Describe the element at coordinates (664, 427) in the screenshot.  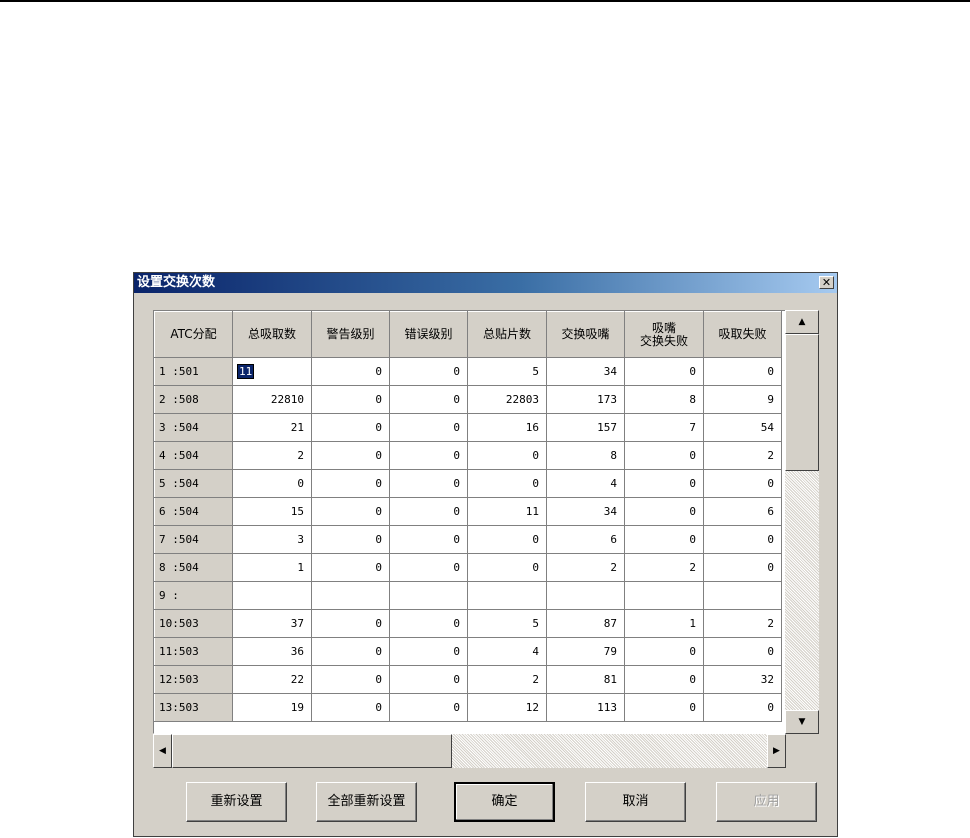
I see `grid-cell: 7` at that location.